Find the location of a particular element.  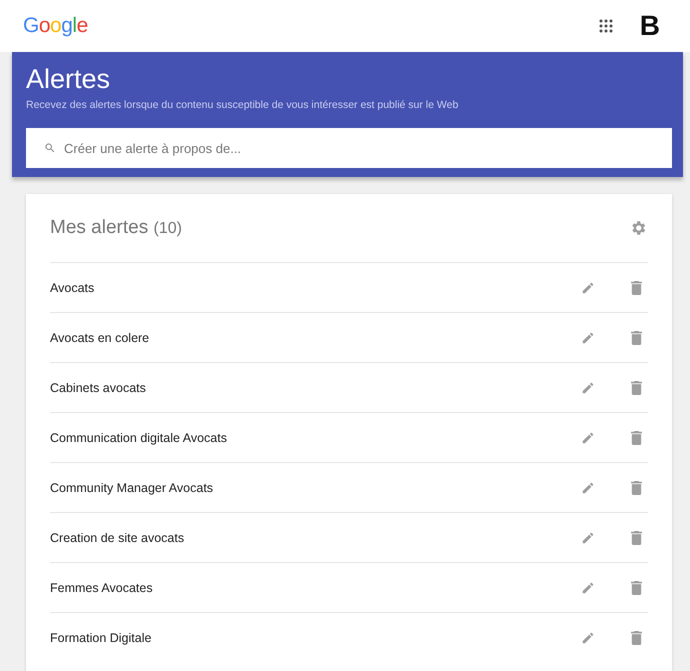

alert-name: Formation Digitale is located at coordinates (297, 637).